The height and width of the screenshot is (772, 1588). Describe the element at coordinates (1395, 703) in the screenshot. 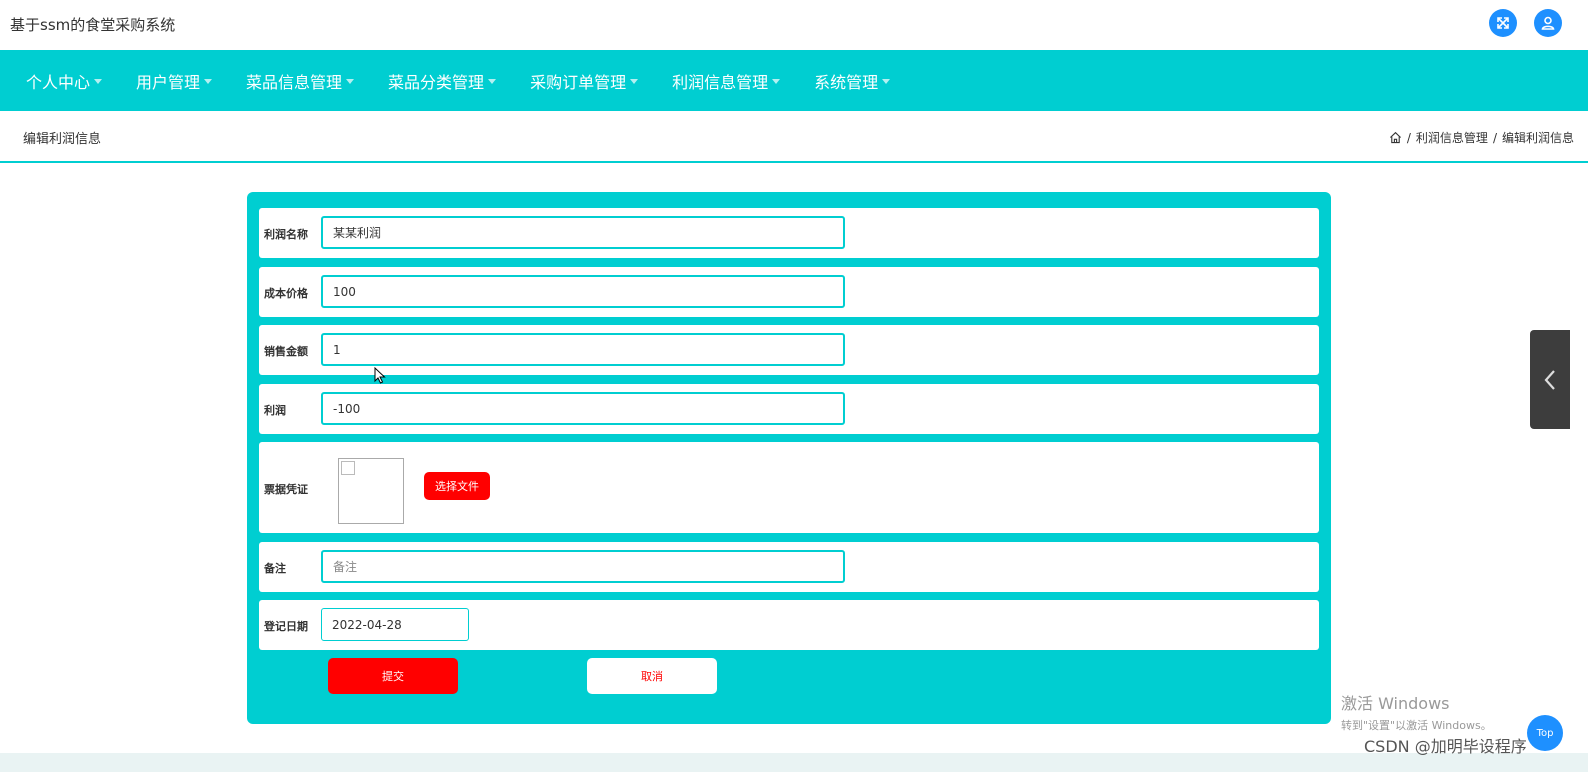

I see `windows-activation-title: 激活 Windows` at that location.